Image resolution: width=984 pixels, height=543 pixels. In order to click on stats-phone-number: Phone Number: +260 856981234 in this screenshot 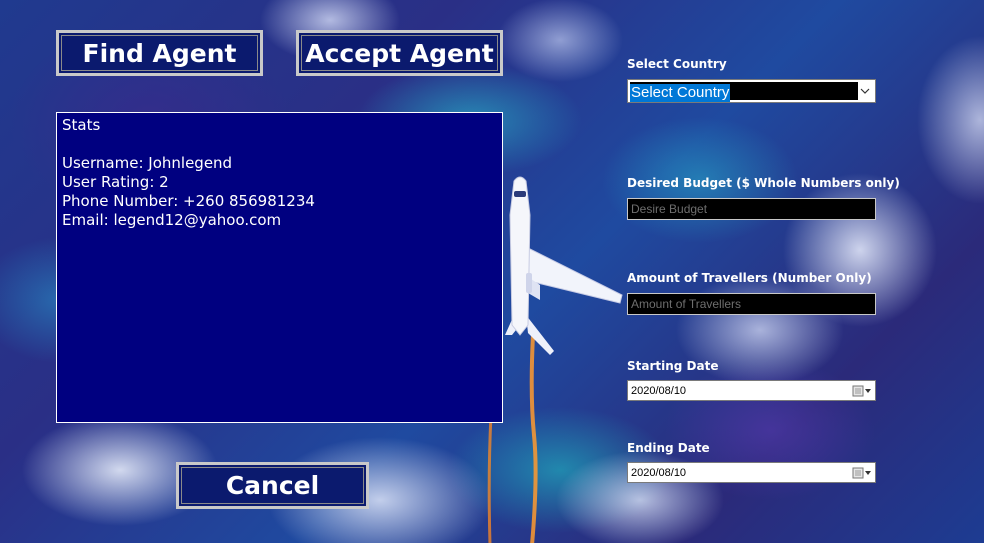, I will do `click(188, 201)`.